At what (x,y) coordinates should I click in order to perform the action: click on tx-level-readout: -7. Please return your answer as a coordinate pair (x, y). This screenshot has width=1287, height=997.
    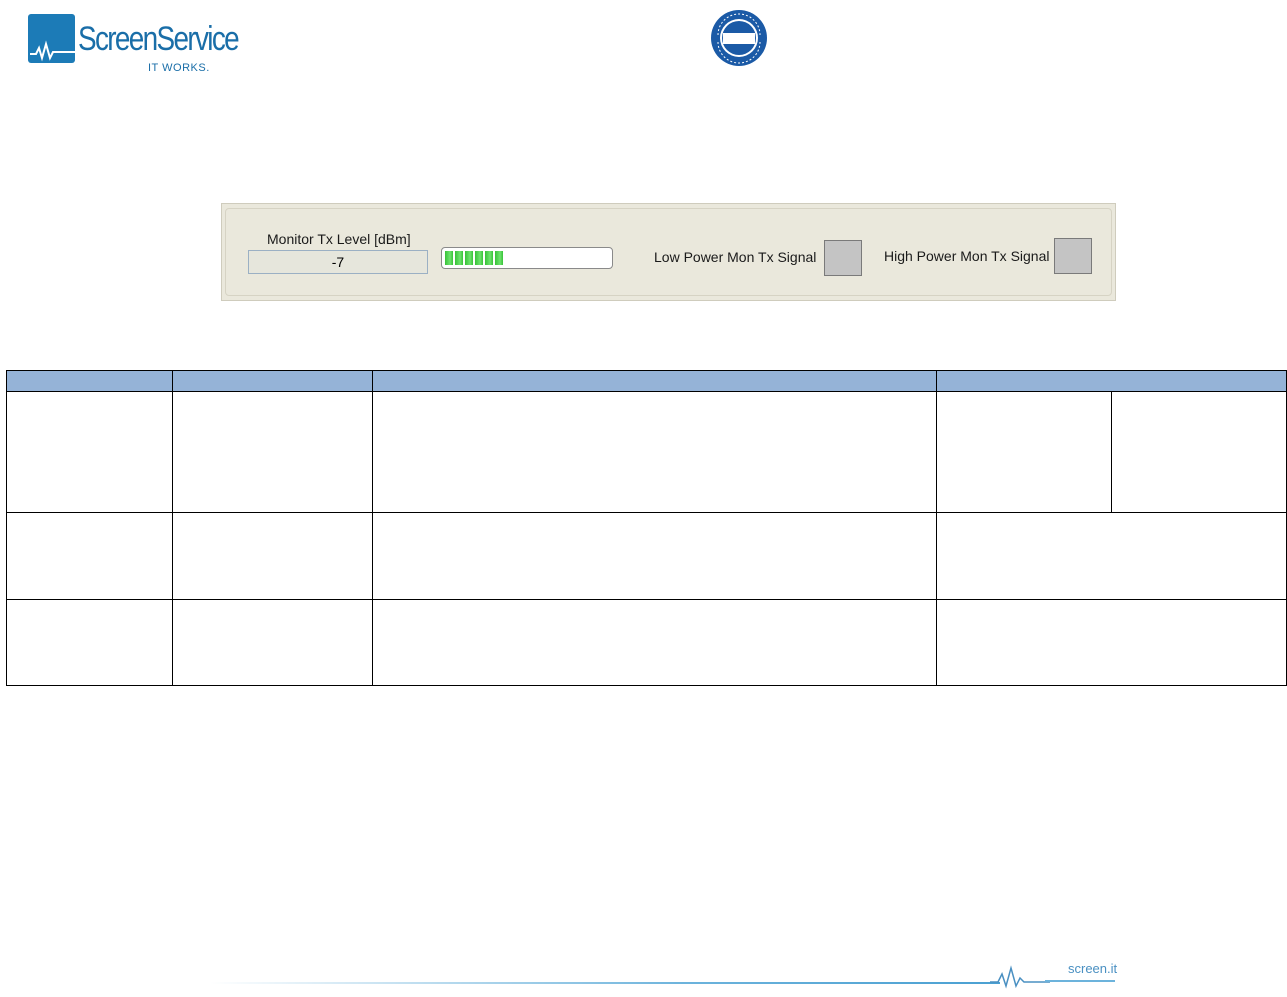
    Looking at the image, I should click on (338, 262).